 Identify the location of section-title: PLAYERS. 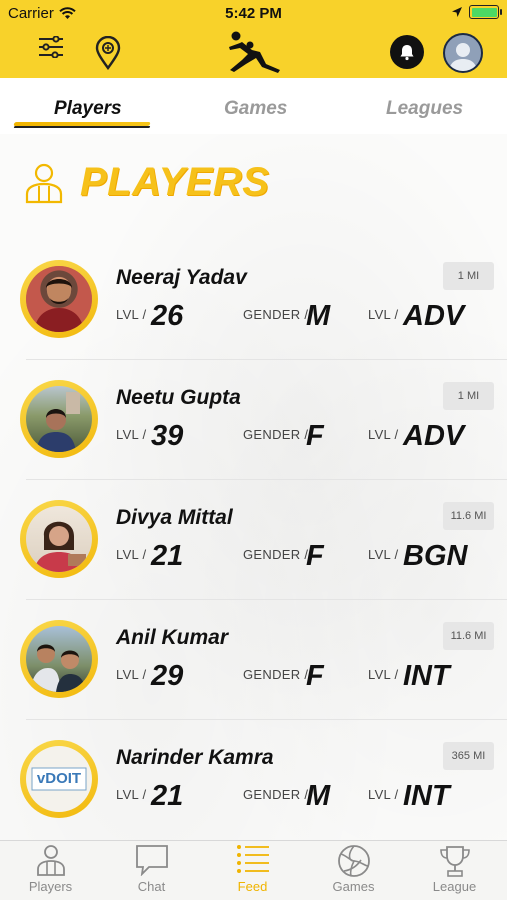
(175, 182).